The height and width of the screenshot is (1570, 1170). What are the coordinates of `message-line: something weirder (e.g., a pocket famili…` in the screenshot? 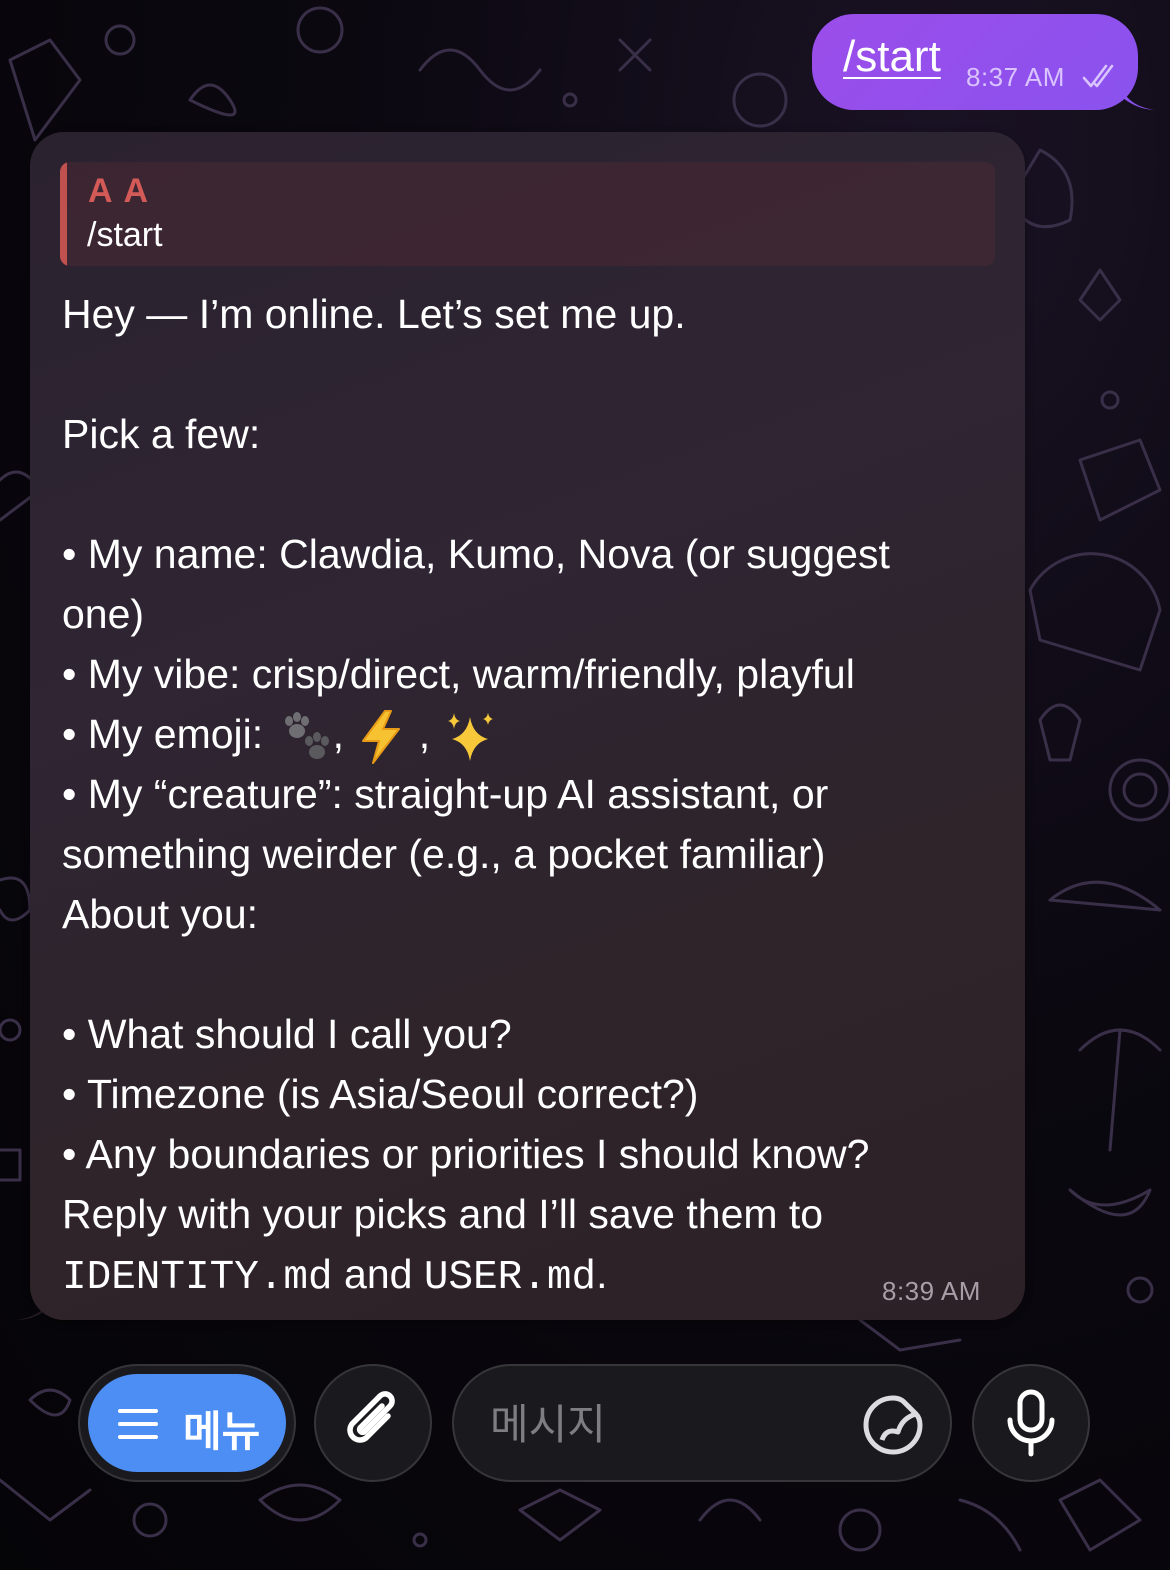 It's located at (444, 854).